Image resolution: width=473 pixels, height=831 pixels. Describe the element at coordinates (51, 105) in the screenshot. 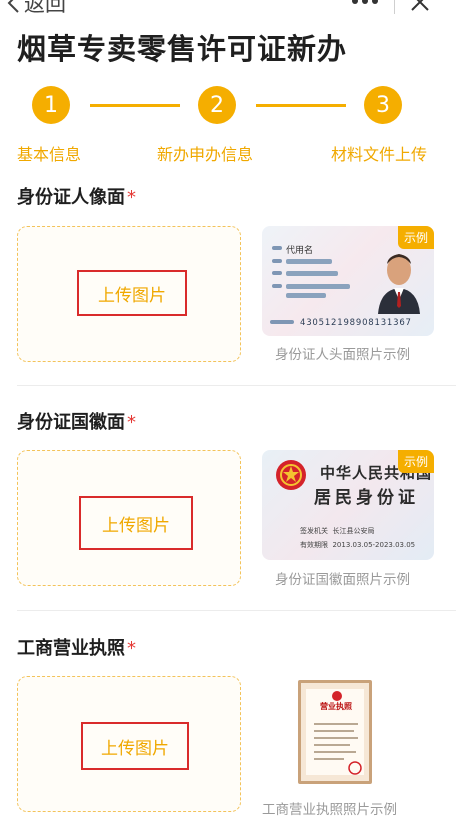

I see `step-1-circle: 1` at that location.